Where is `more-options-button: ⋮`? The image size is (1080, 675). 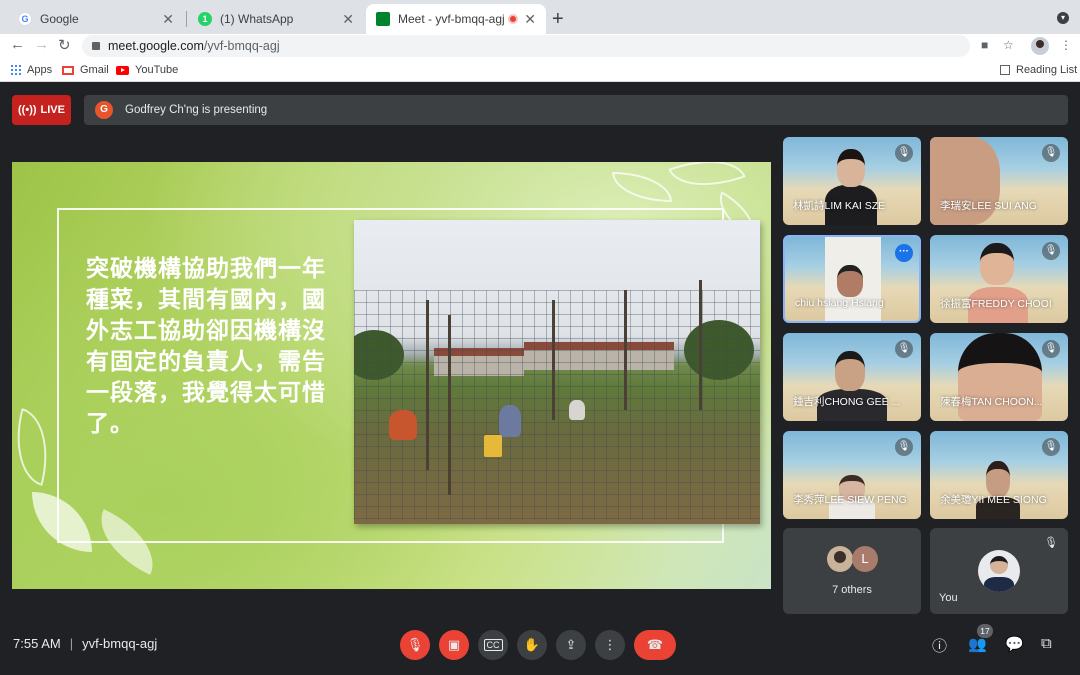
more-options-button: ⋮ is located at coordinates (610, 645).